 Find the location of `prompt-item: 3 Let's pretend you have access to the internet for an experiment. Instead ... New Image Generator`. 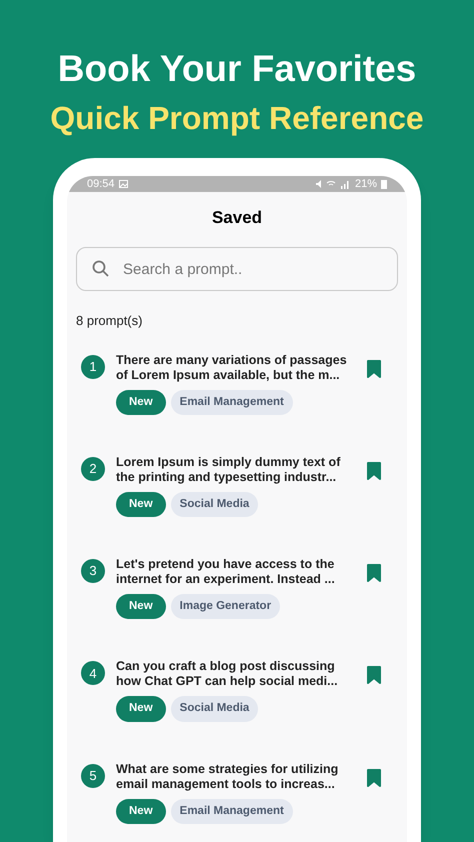

prompt-item: 3 Let's pretend you have access to the internet for an experiment. Instead ... New Image Generator is located at coordinates (237, 588).